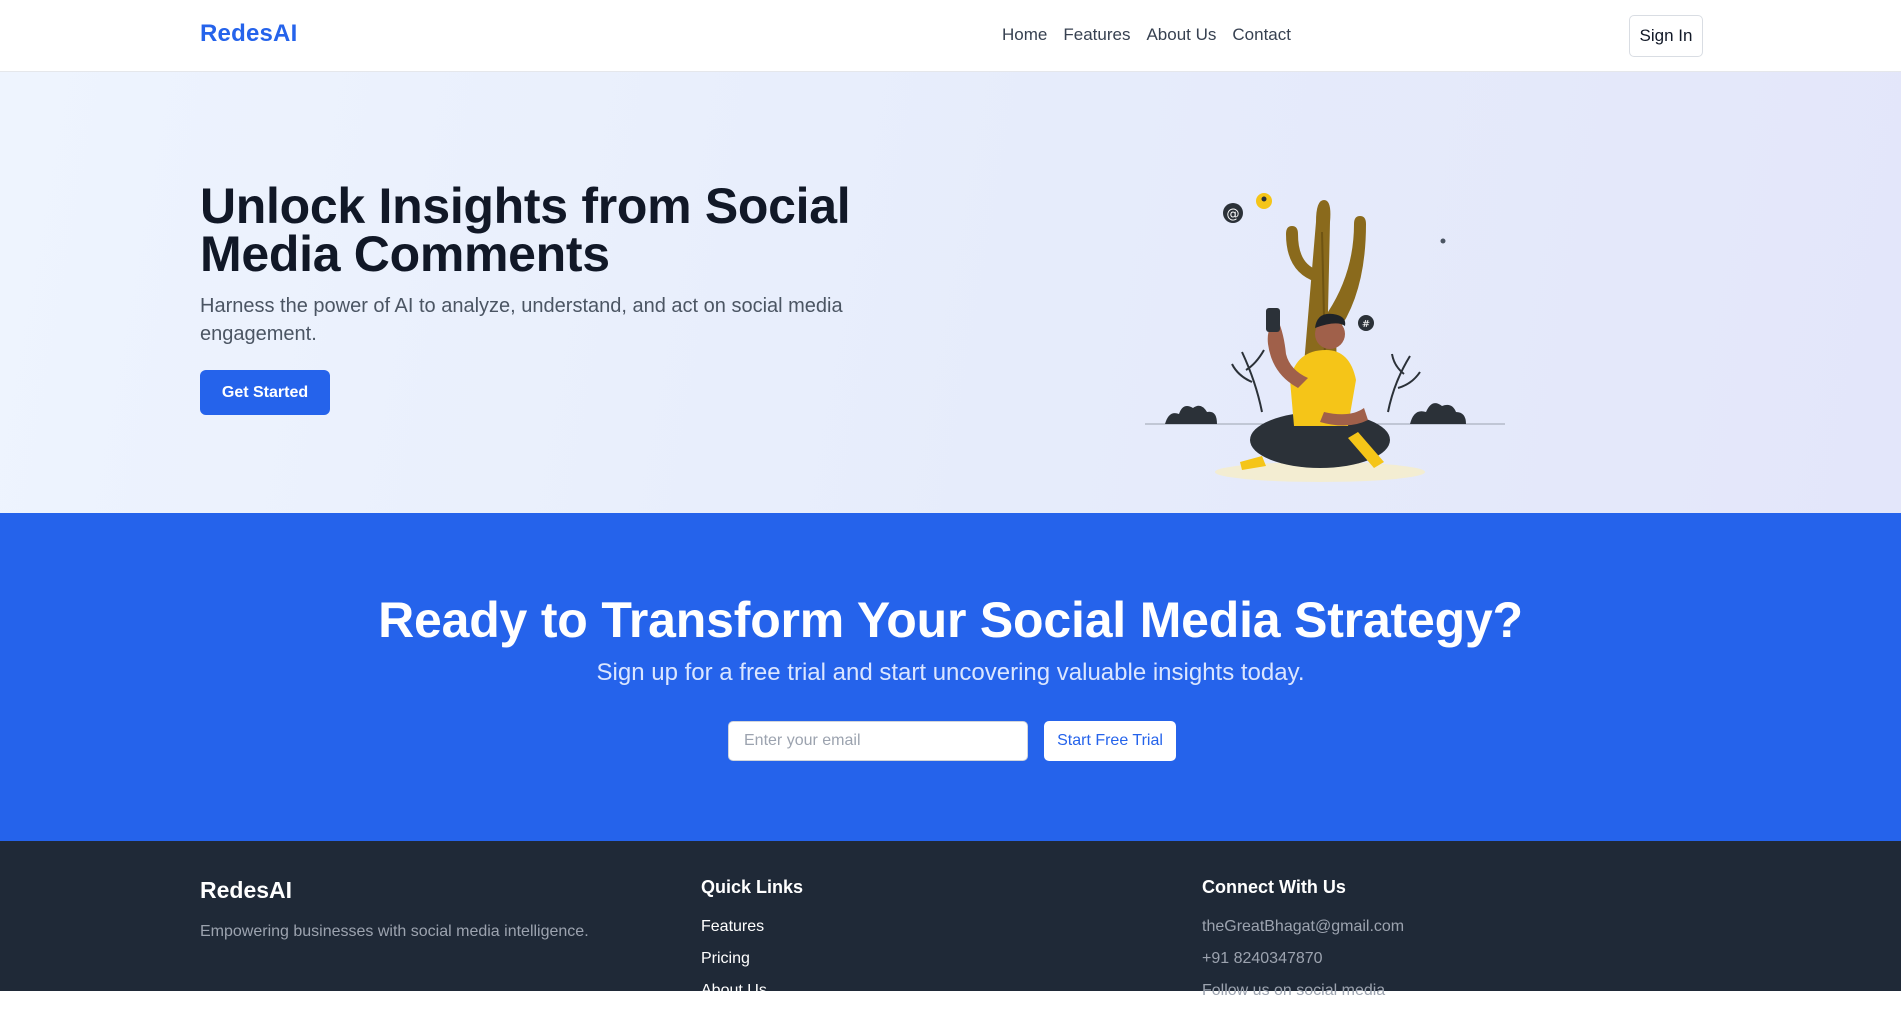  Describe the element at coordinates (1294, 990) in the screenshot. I see `social-media-text: Follow us on social media` at that location.